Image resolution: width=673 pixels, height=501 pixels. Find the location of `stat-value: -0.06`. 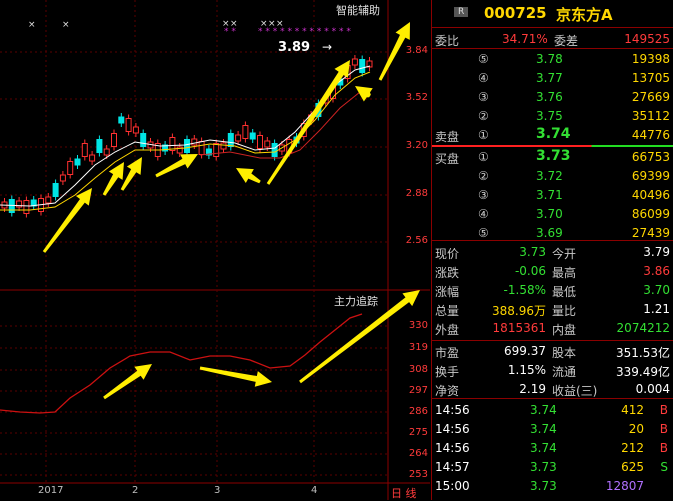

stat-value: -0.06 is located at coordinates (530, 271).